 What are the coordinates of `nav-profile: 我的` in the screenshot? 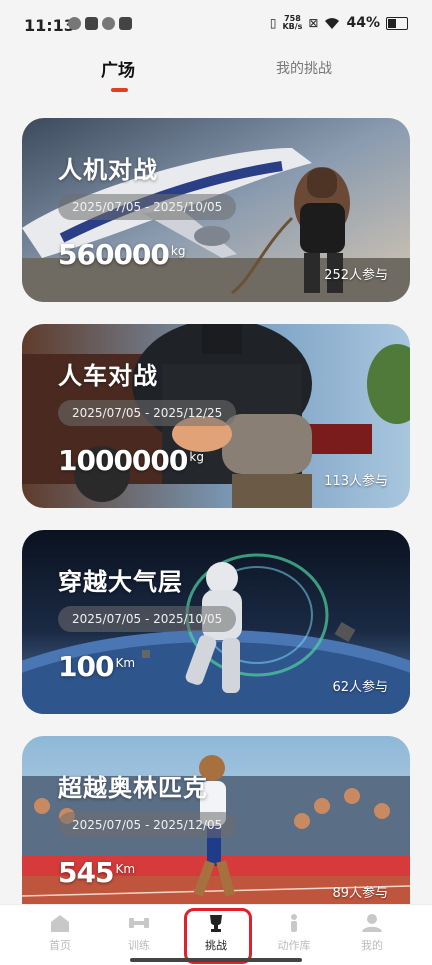 It's located at (372, 933).